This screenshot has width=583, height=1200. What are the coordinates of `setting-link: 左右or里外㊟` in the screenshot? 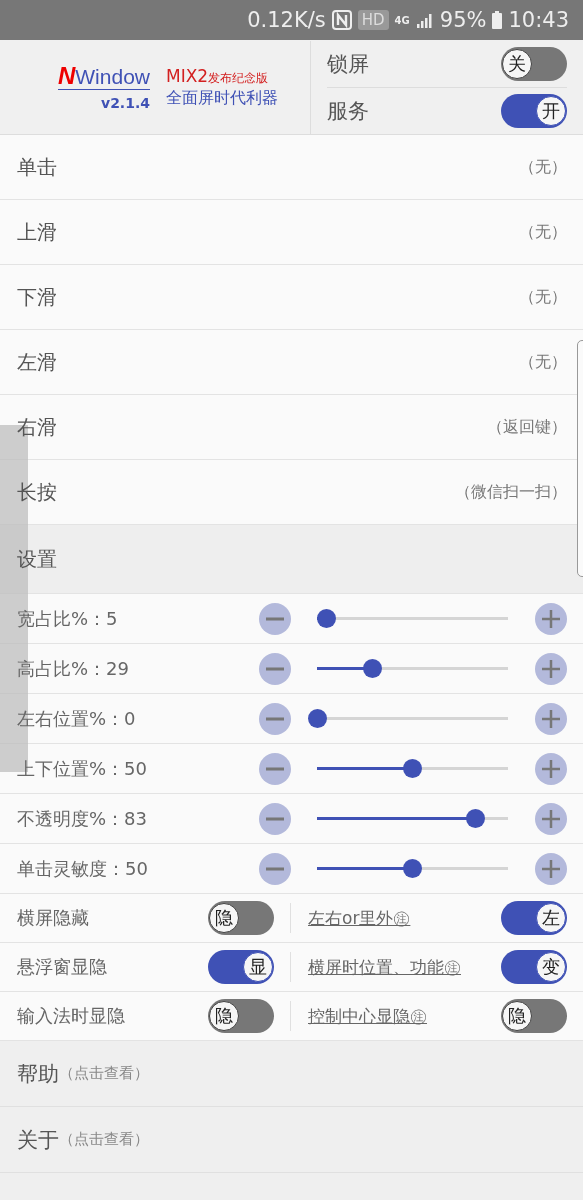 It's located at (359, 918).